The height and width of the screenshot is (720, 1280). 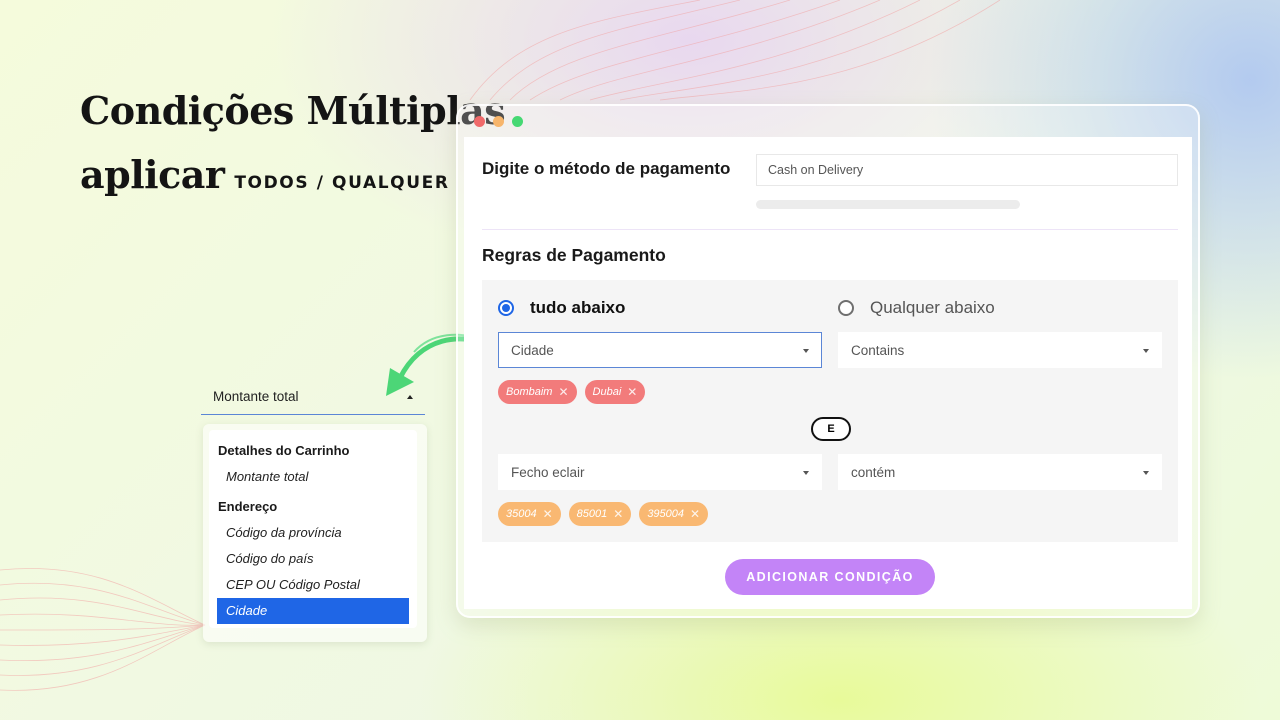 I want to click on section-divider, so click(x=830, y=229).